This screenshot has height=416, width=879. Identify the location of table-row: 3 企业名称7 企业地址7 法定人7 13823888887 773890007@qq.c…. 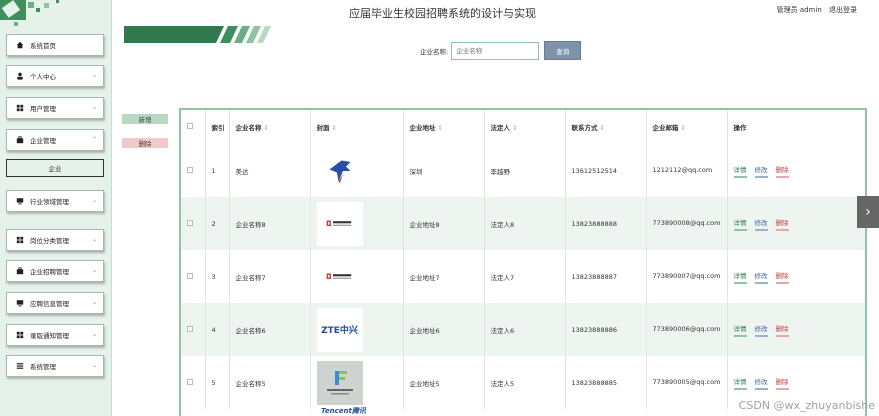
(523, 276).